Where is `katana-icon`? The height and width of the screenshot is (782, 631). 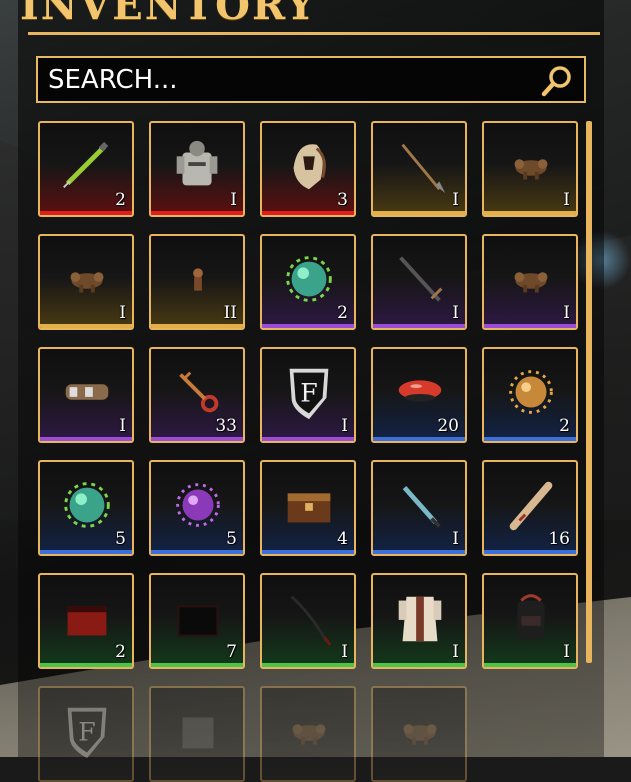
katana-icon is located at coordinates (311, 620).